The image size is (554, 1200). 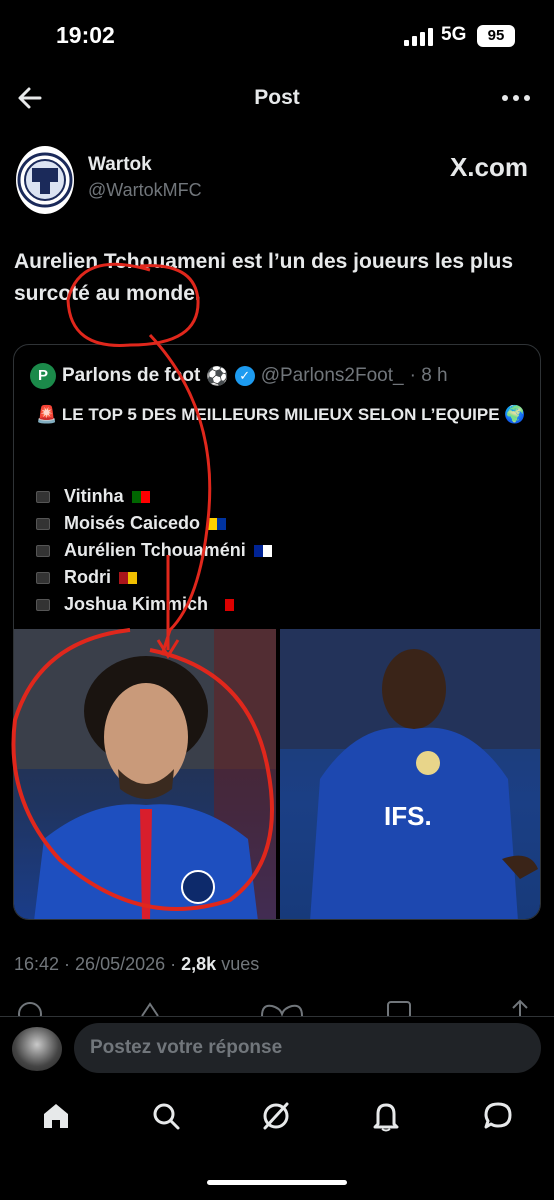 What do you see at coordinates (276, 1116) in the screenshot?
I see `grok-icon` at bounding box center [276, 1116].